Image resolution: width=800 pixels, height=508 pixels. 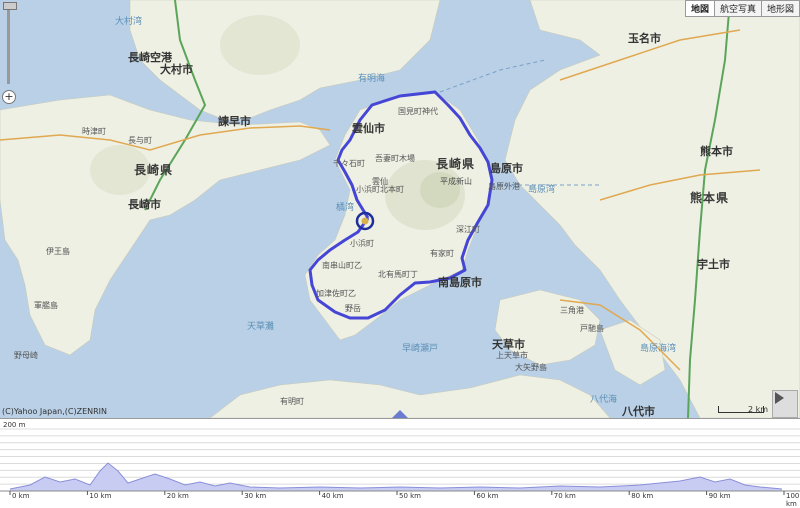 What do you see at coordinates (234, 121) in the screenshot?
I see `label-city: 諫早市` at bounding box center [234, 121].